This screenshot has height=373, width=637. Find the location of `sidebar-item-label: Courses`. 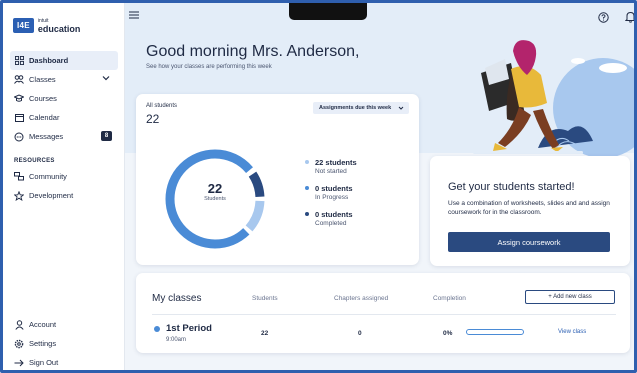

sidebar-item-label: Courses is located at coordinates (43, 98).